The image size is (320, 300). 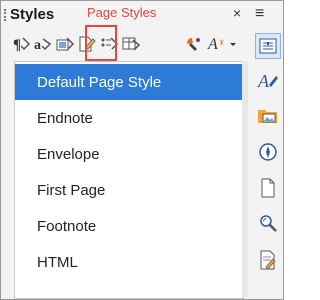 I want to click on paragraph-styles-icon: ¶, so click(x=21, y=44).